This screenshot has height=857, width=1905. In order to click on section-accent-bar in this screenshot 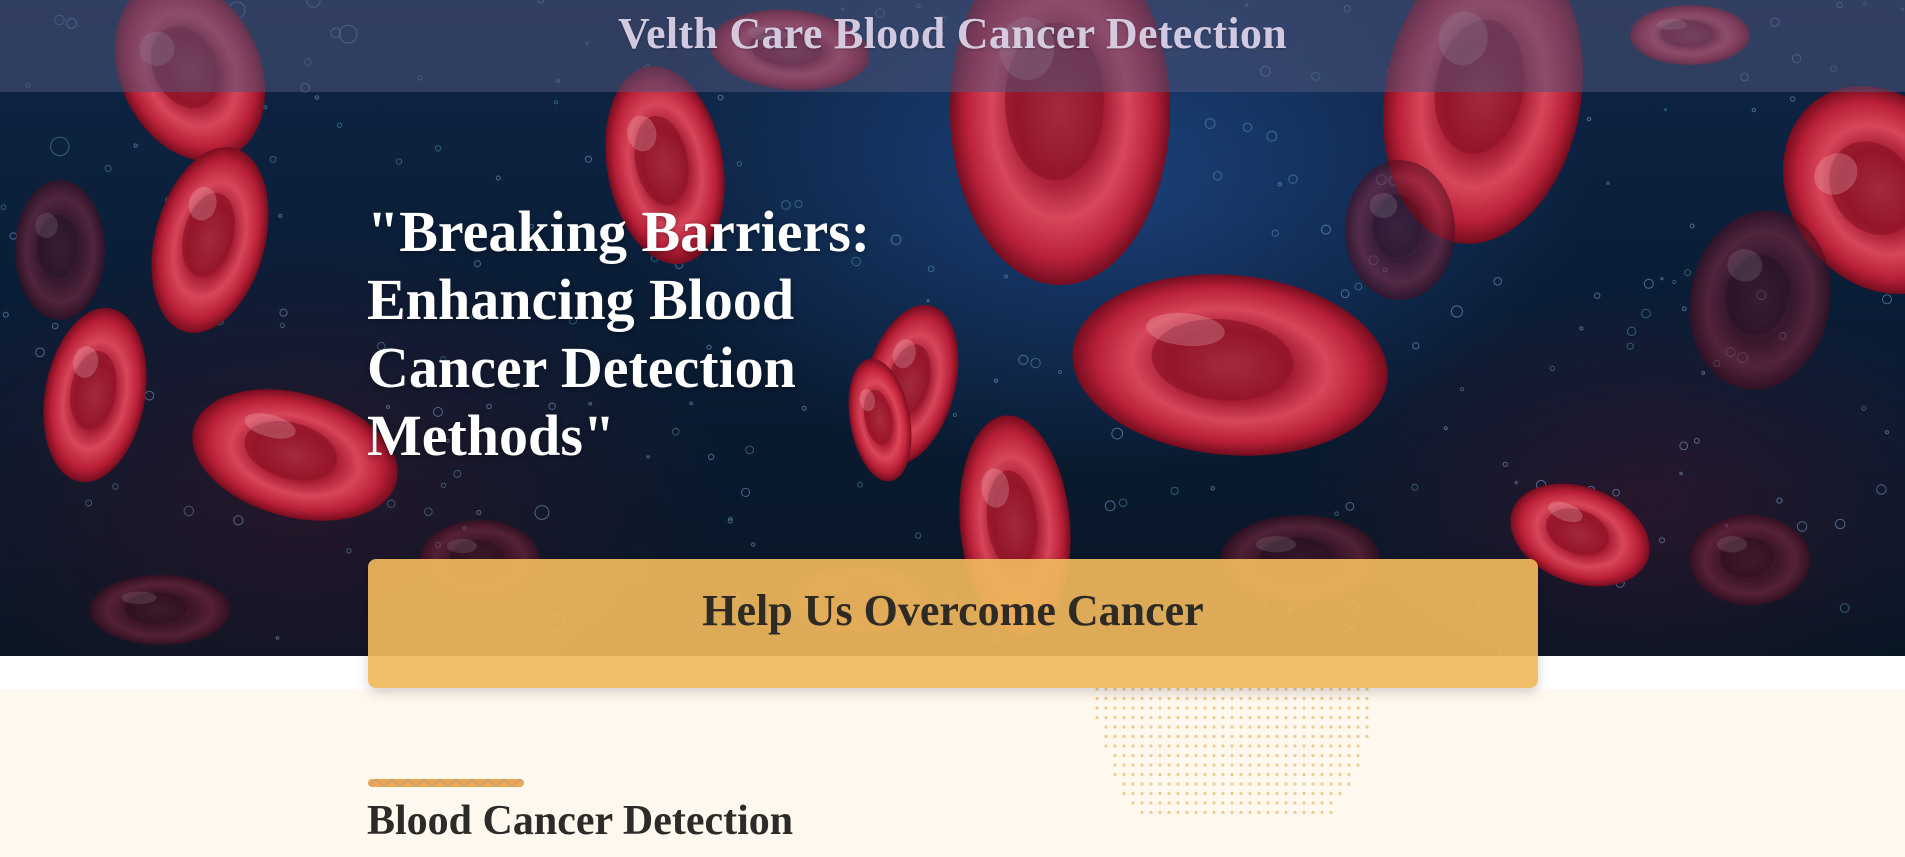, I will do `click(446, 783)`.